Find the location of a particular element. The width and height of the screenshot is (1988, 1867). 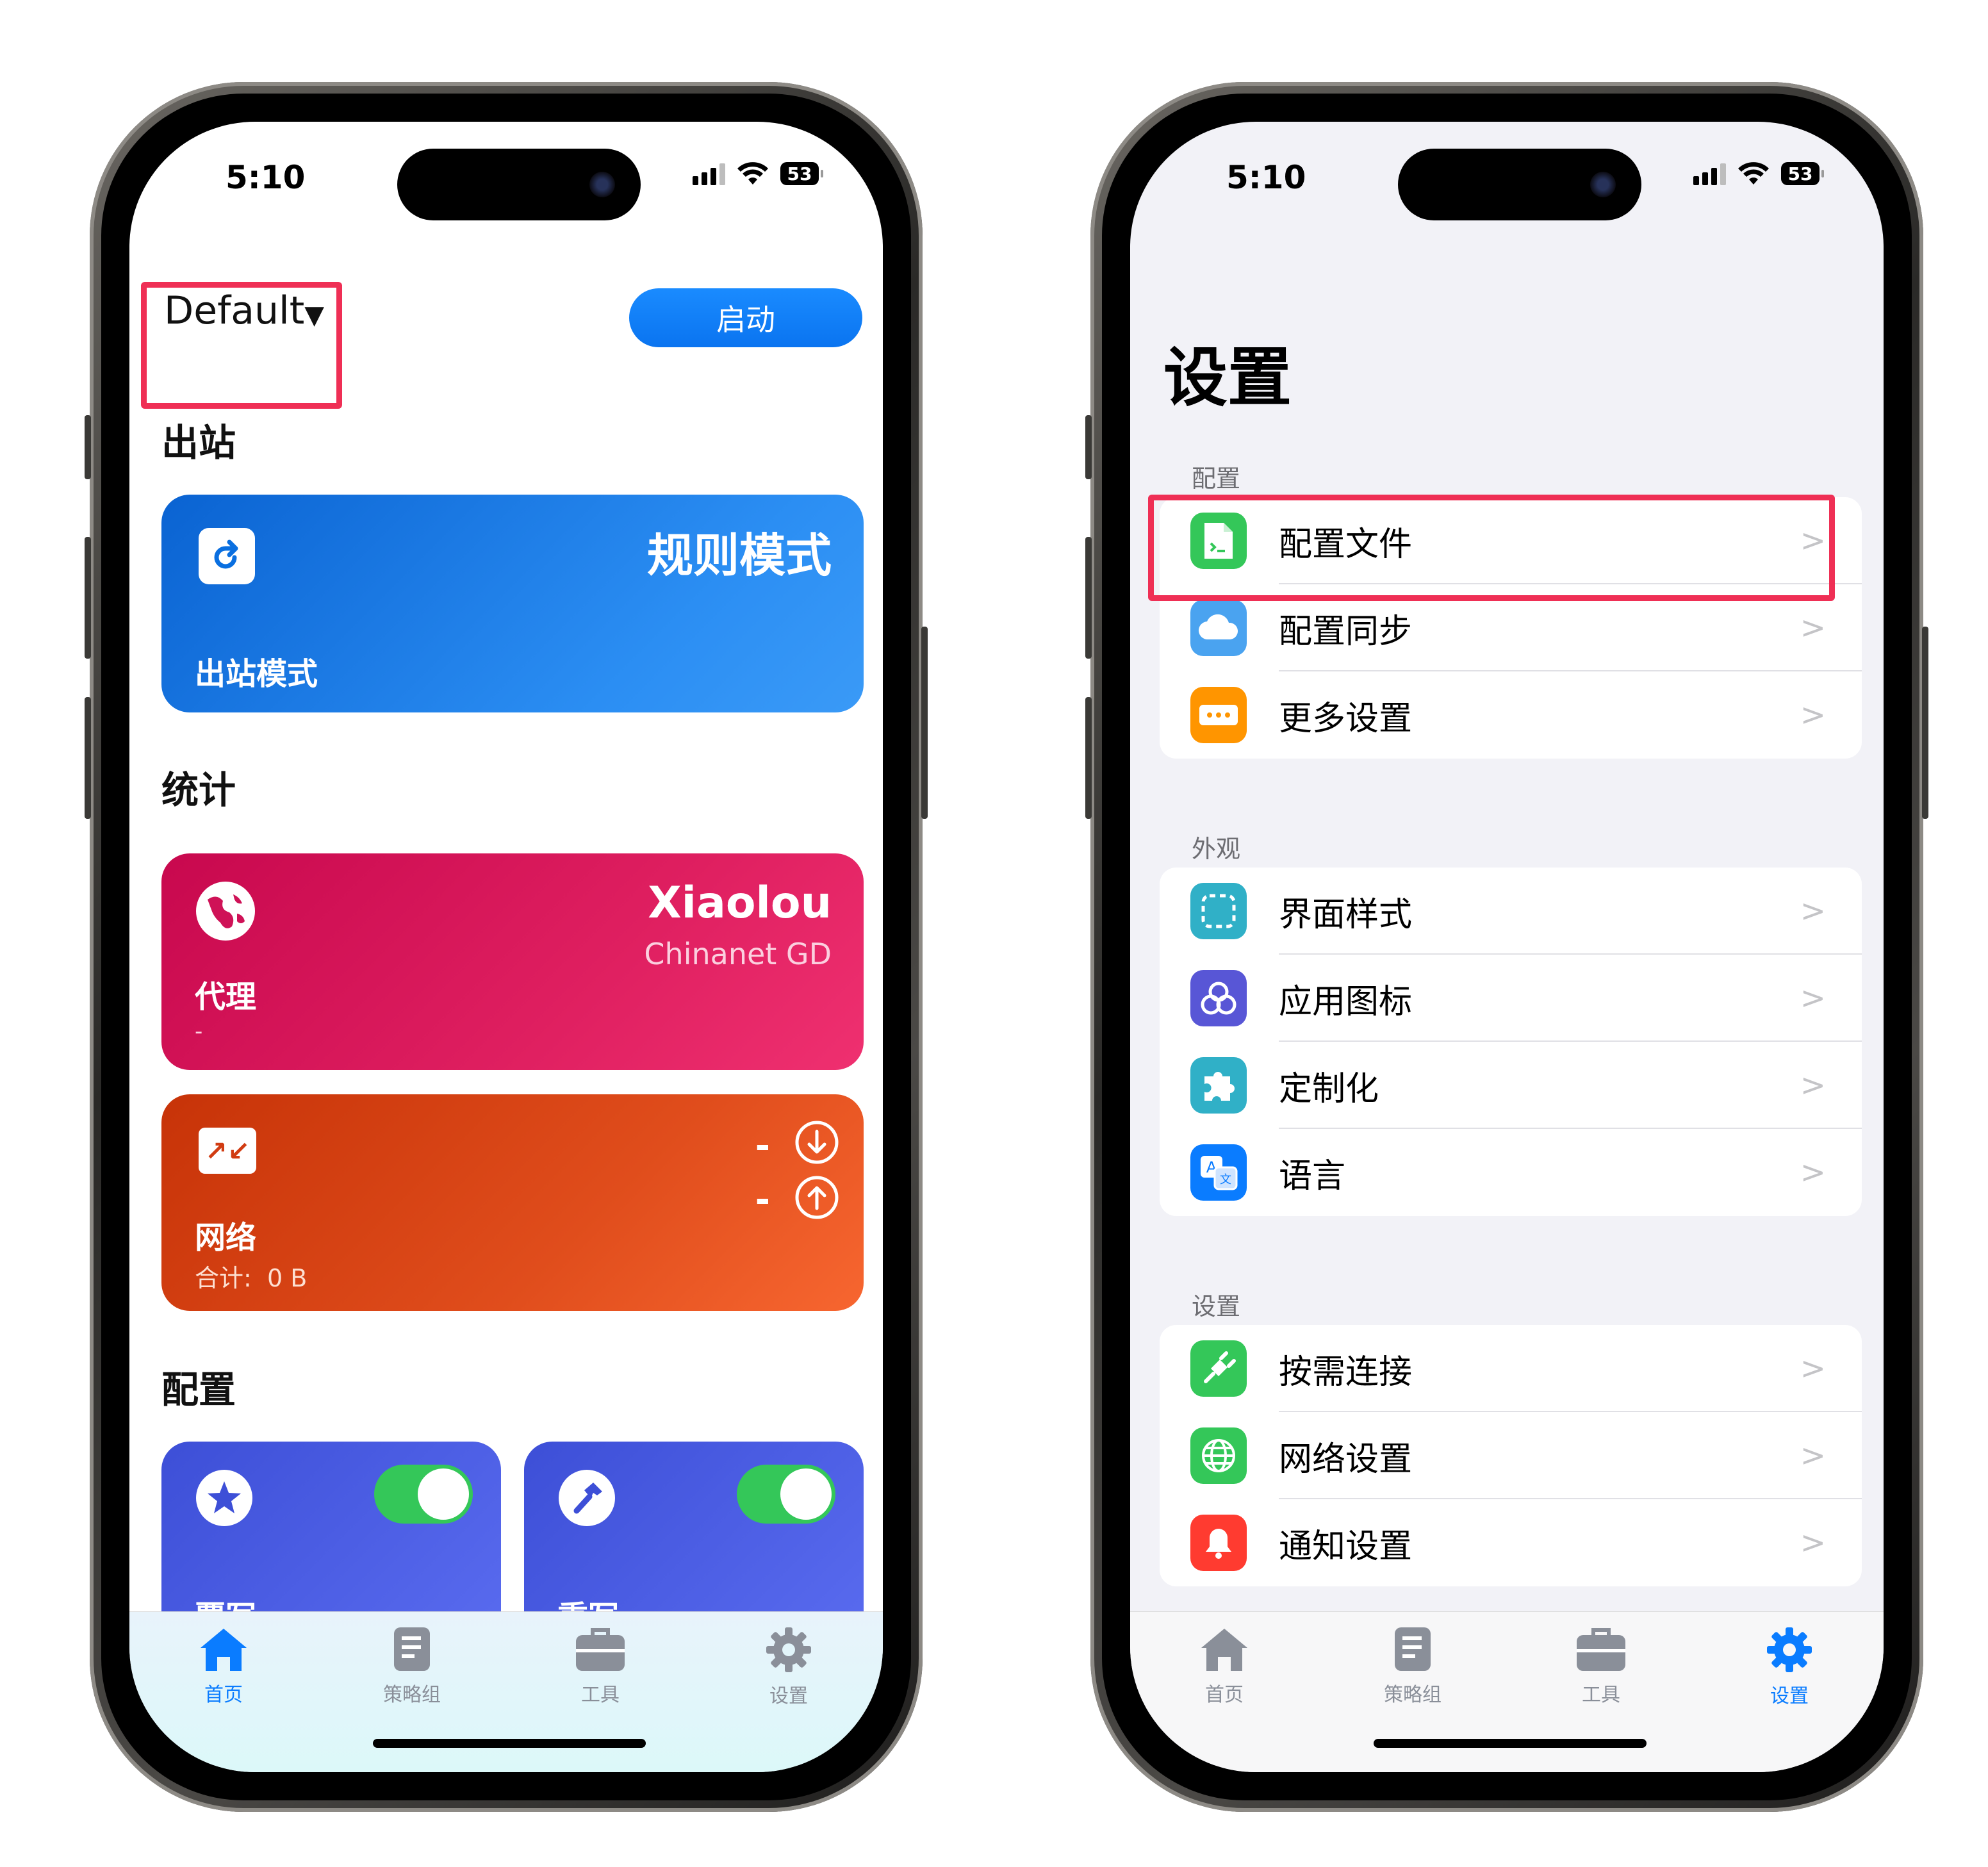

download-icon is located at coordinates (817, 1142).